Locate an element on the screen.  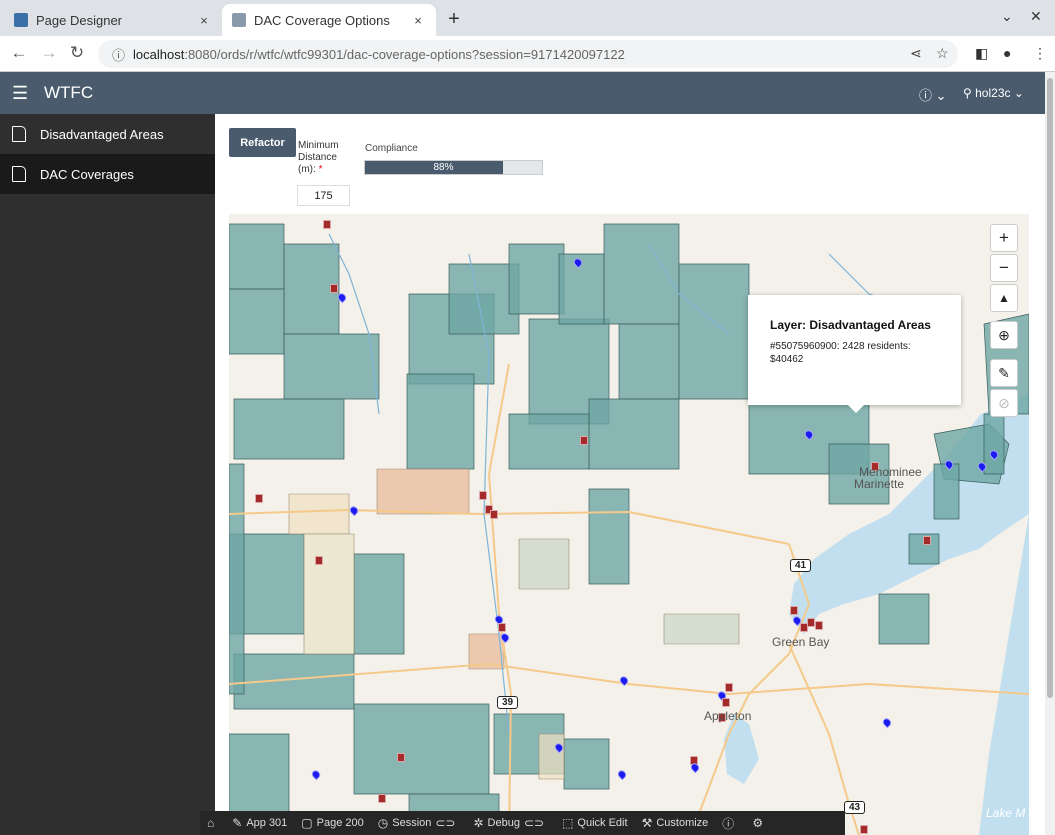
tab-page-designer: Page Designer × is located at coordinates (113, 20).